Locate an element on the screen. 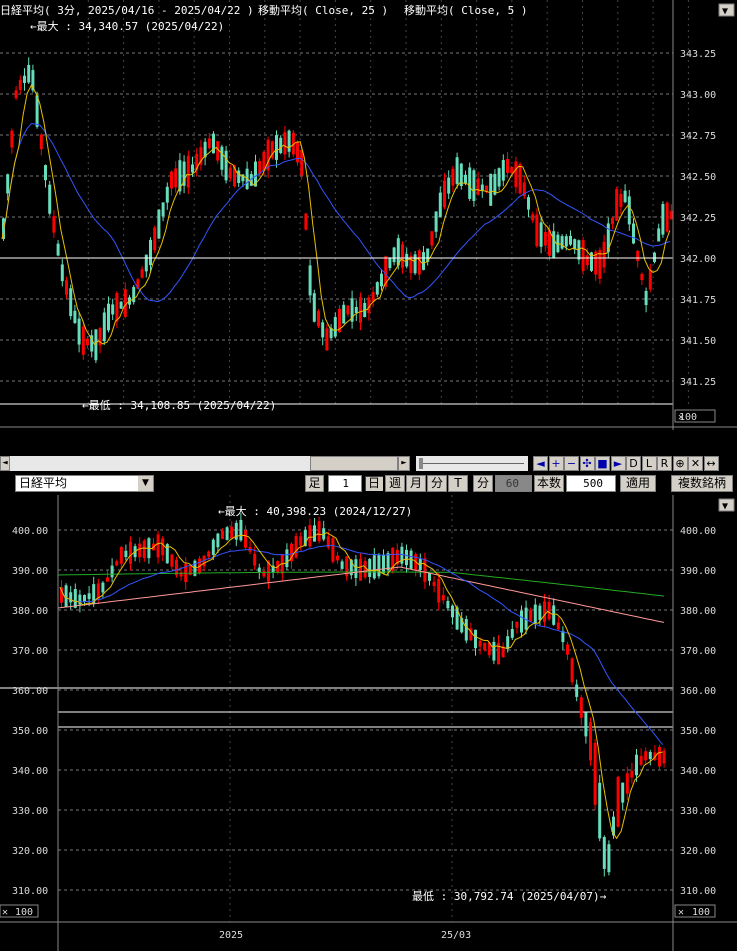 The image size is (737, 951). foot-input: 1 is located at coordinates (345, 483).